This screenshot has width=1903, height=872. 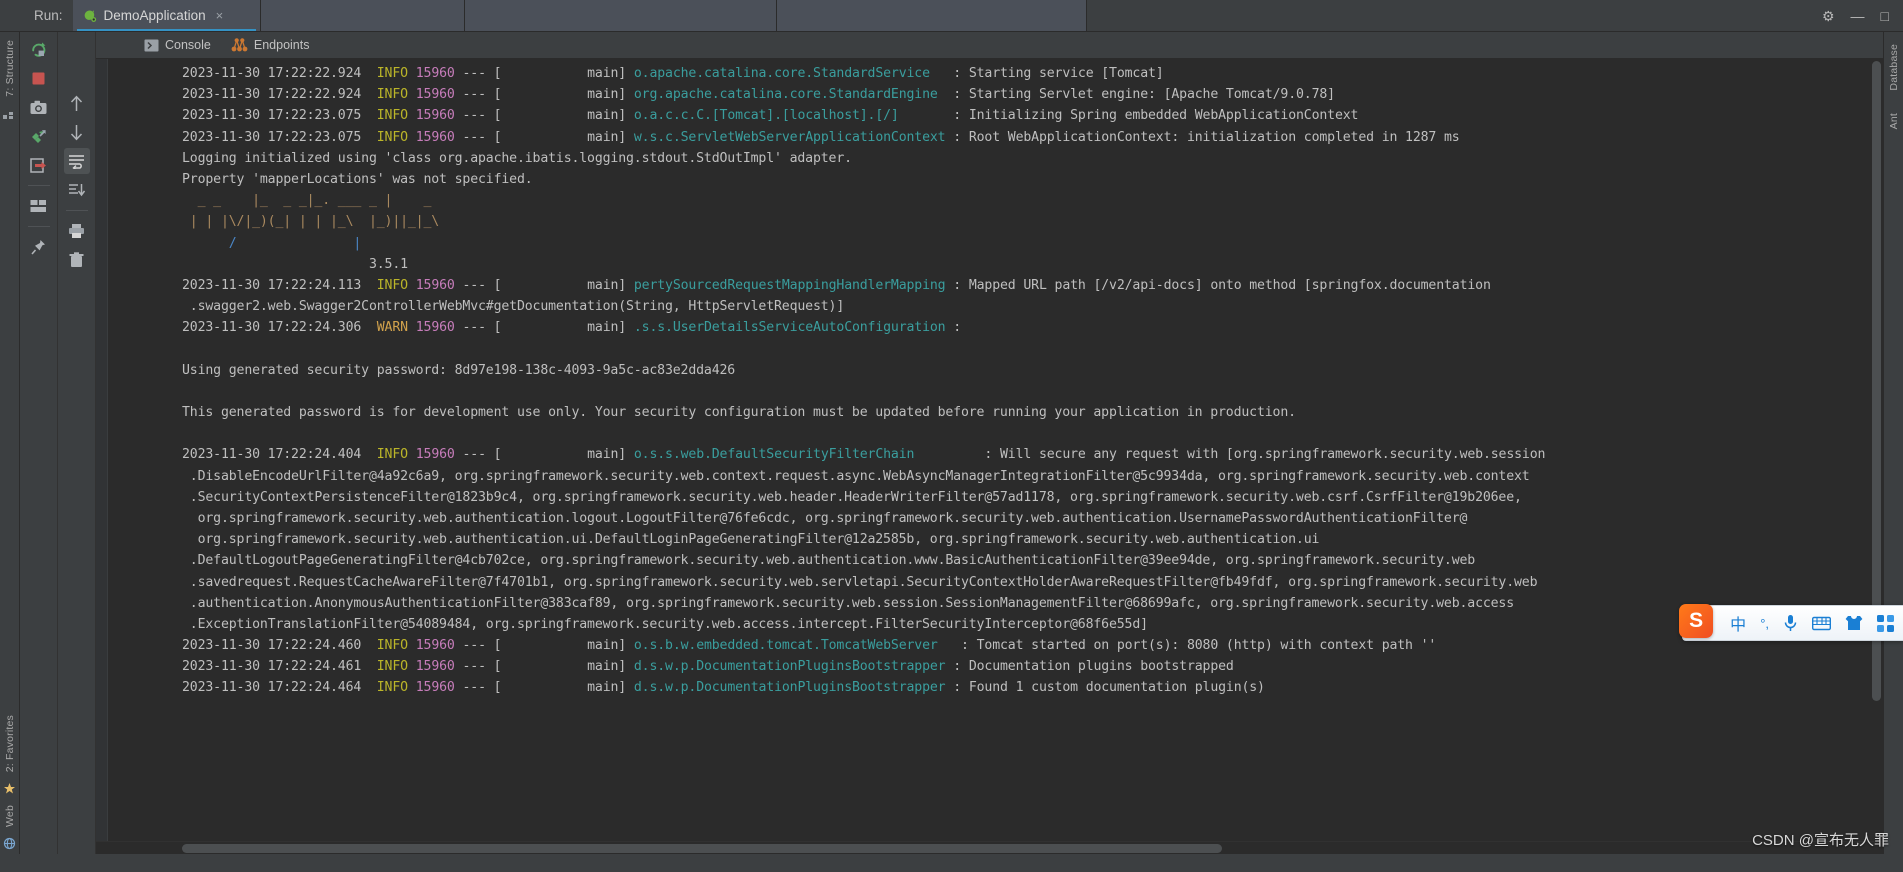 I want to click on hscrollbar-thumb, so click(x=702, y=848).